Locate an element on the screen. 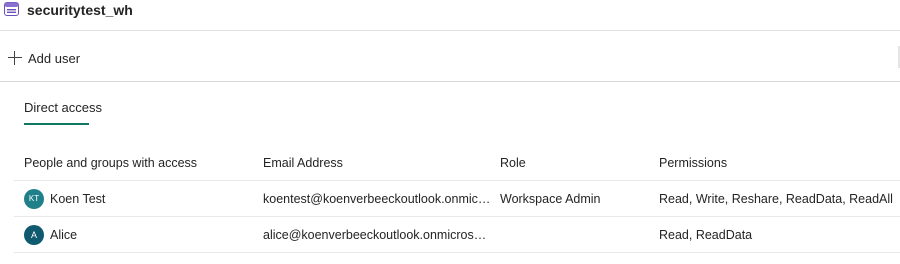 The image size is (900, 264). person-name: Koen Test is located at coordinates (78, 198).